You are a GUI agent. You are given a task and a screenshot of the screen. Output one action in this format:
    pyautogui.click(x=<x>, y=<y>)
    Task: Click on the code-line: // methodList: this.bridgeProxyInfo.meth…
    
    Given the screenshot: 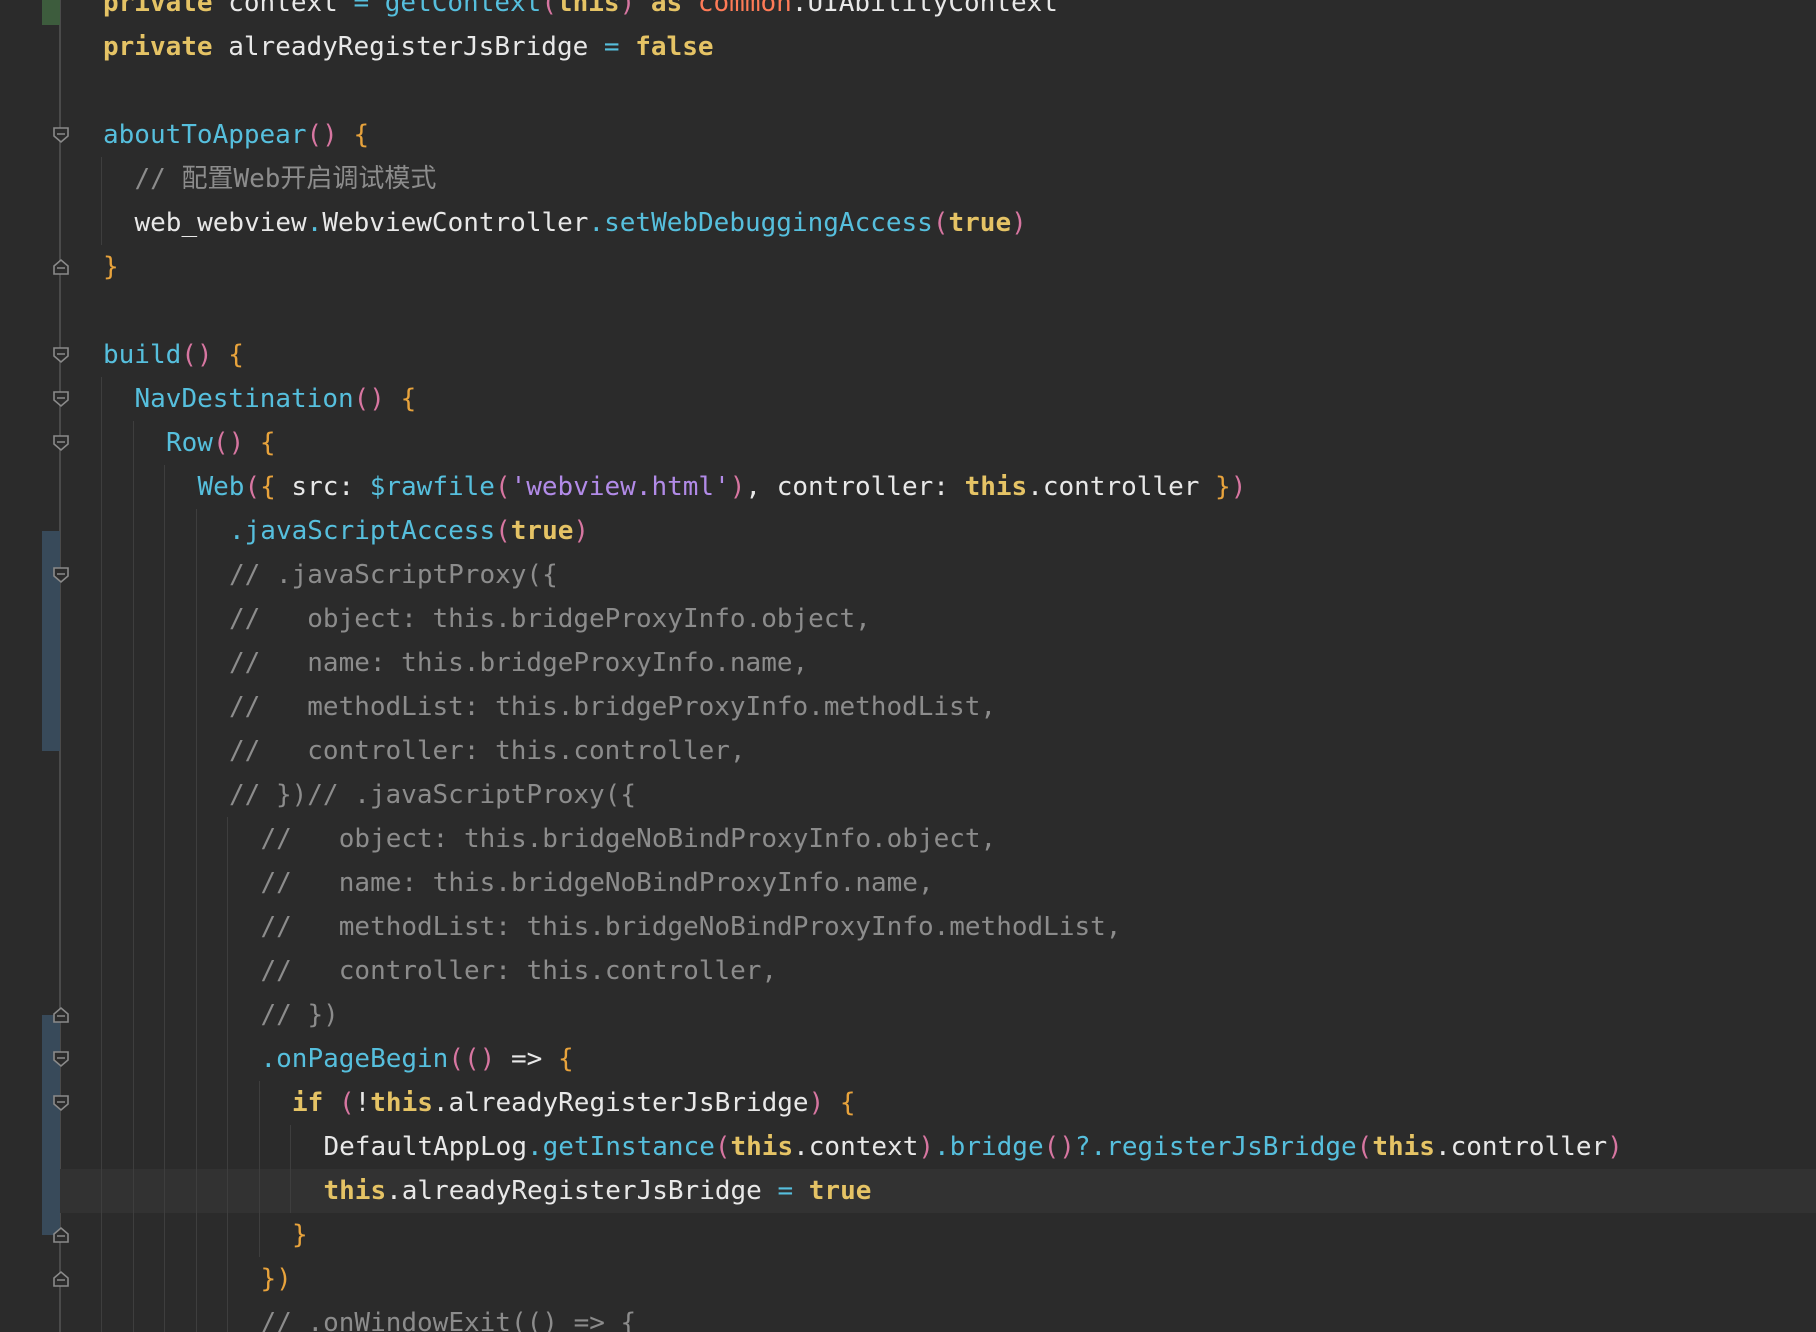 What is the action you would take?
    pyautogui.click(x=612, y=707)
    